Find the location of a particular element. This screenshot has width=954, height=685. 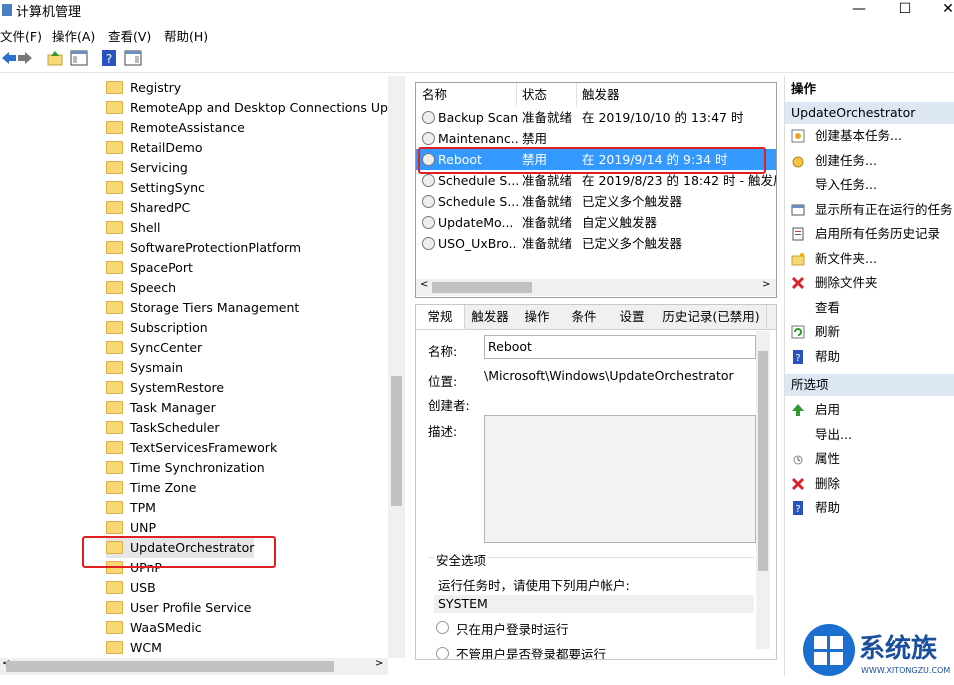

tree-item: WaaSMedic is located at coordinates (154, 628).